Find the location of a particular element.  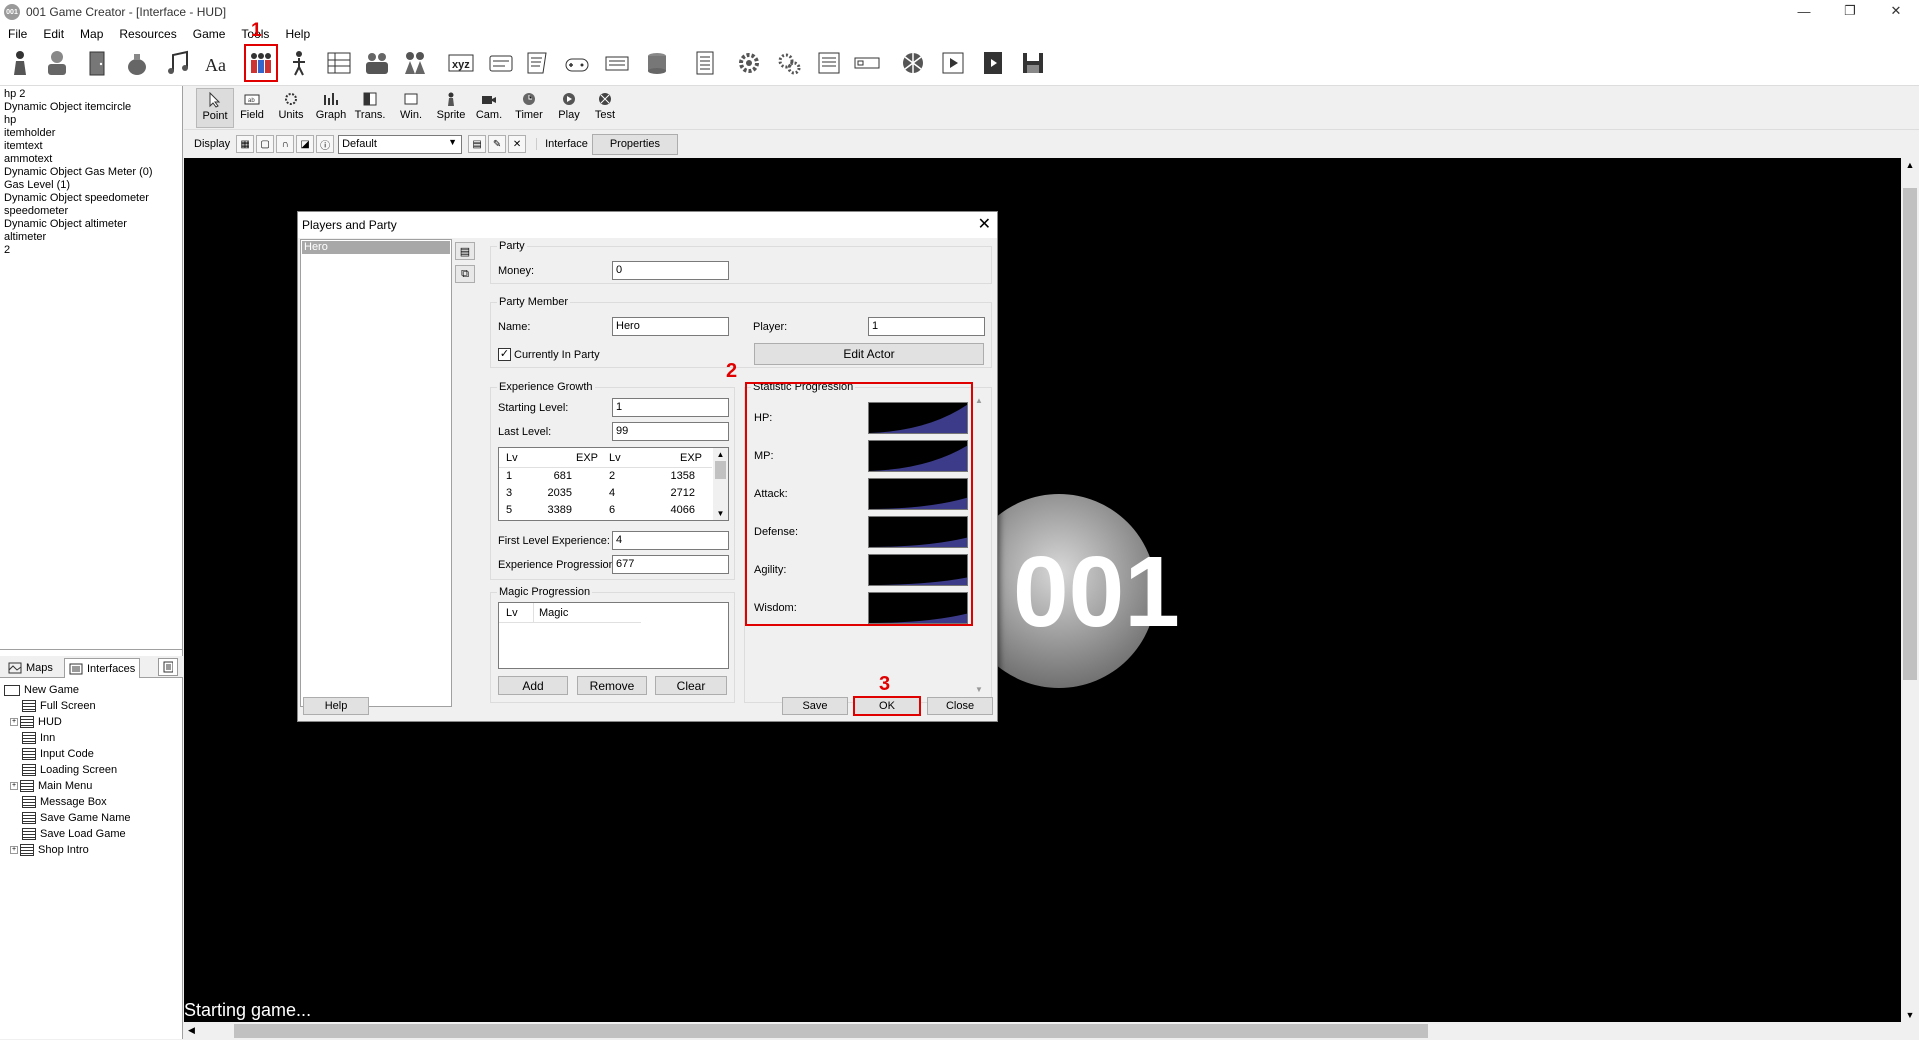

gears-icon-button is located at coordinates (789, 63).